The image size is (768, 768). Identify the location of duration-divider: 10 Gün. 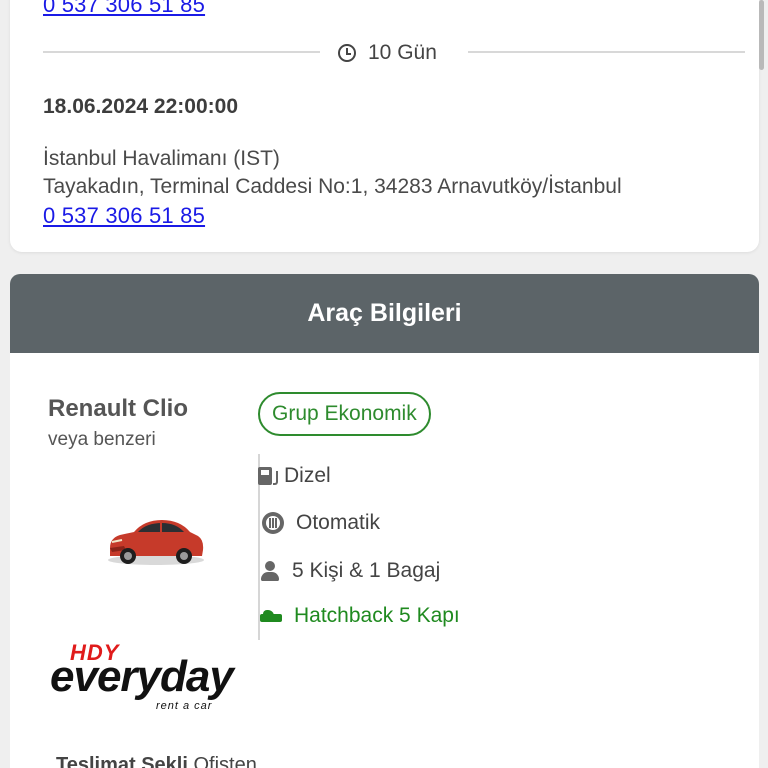
(394, 54).